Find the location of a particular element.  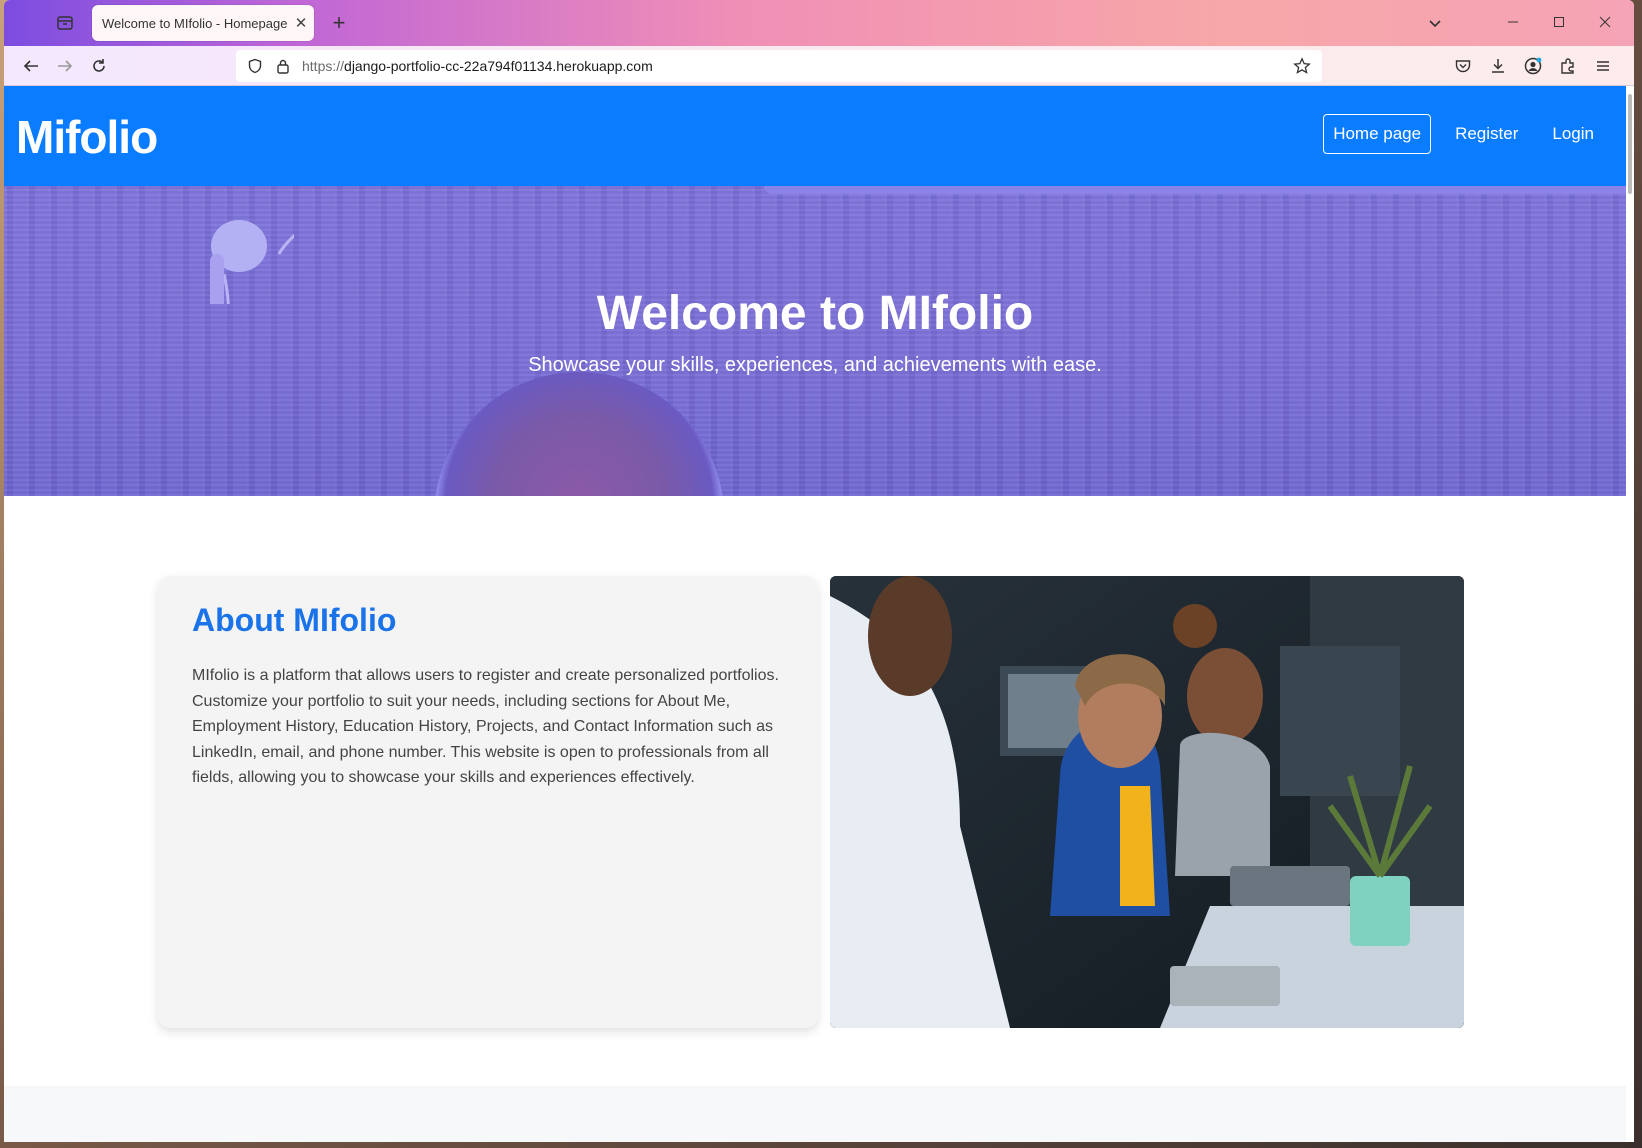

window-controls is located at coordinates (1559, 22).